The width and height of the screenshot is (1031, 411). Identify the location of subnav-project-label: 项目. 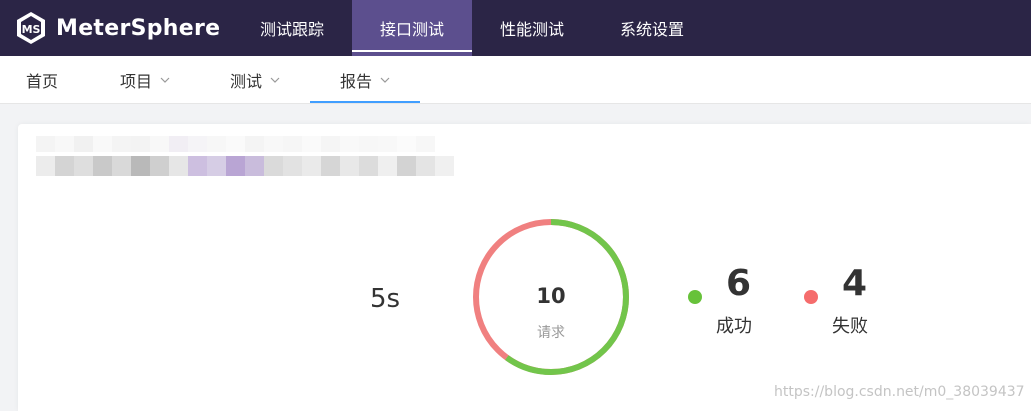
(135, 81).